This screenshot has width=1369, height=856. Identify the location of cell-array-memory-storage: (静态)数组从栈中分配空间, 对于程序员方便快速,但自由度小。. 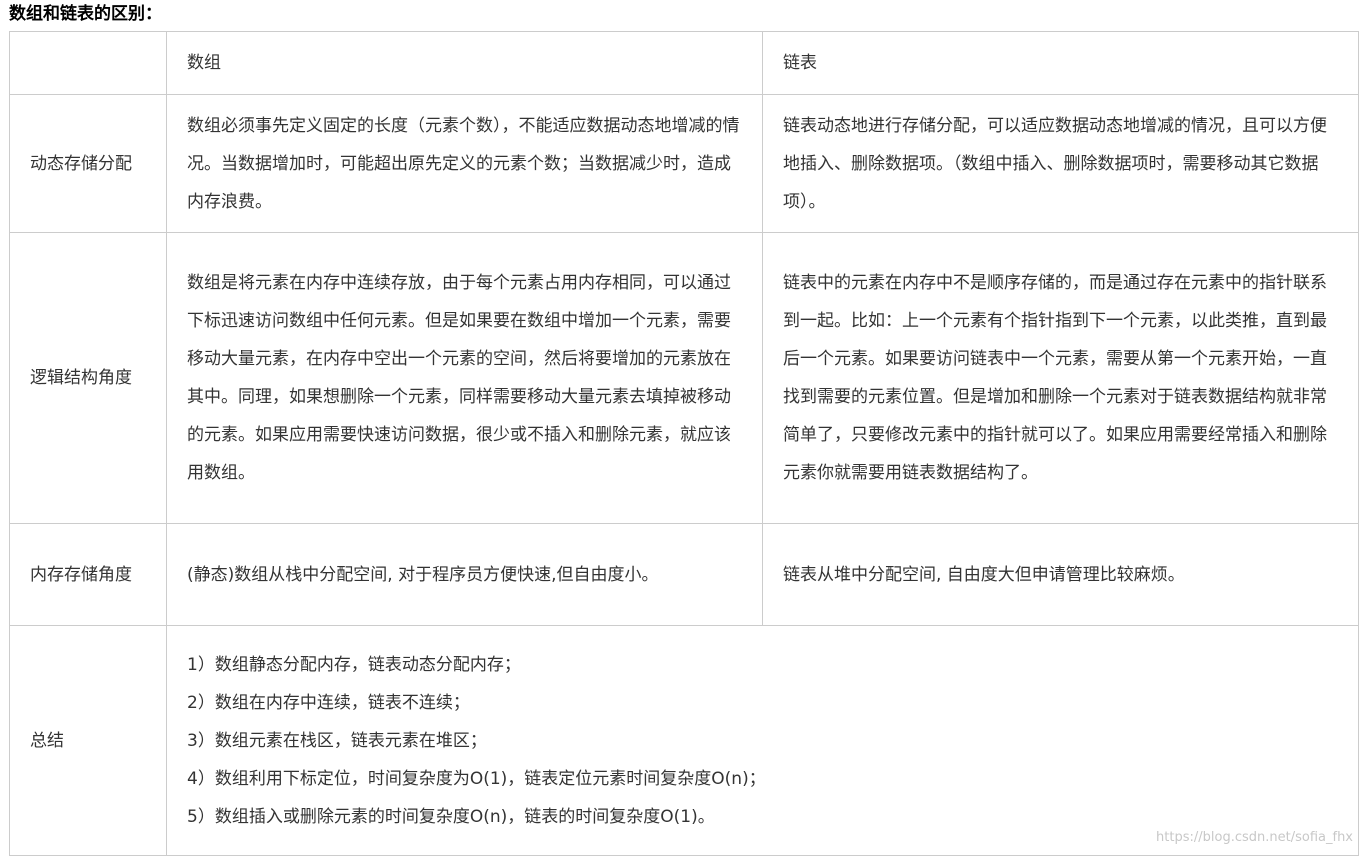
(464, 574).